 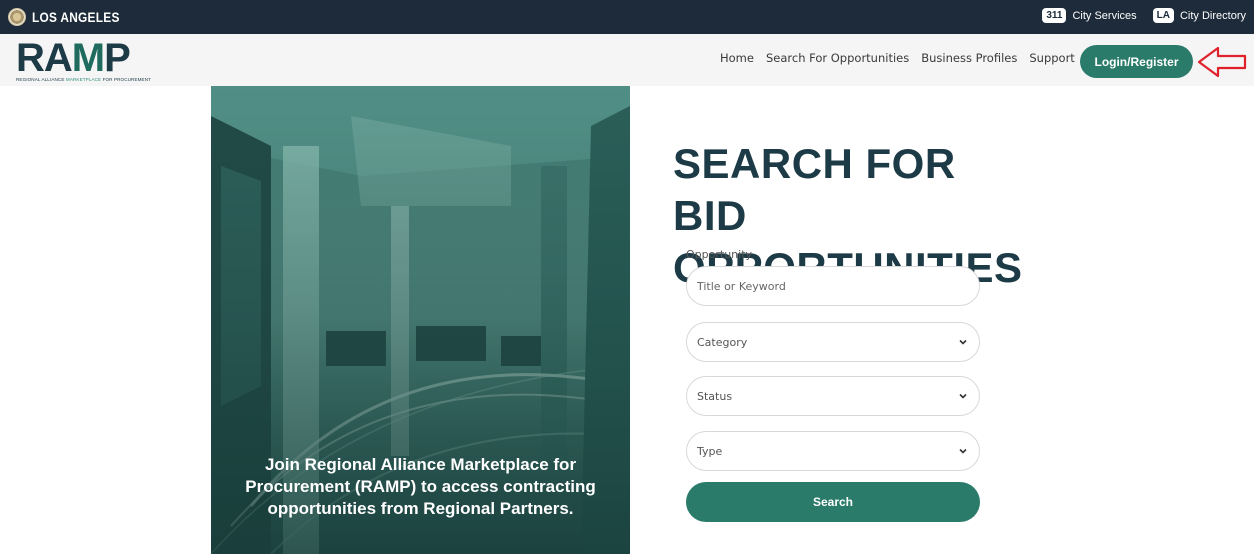 What do you see at coordinates (1054, 15) in the screenshot?
I see `badge-311: 311` at bounding box center [1054, 15].